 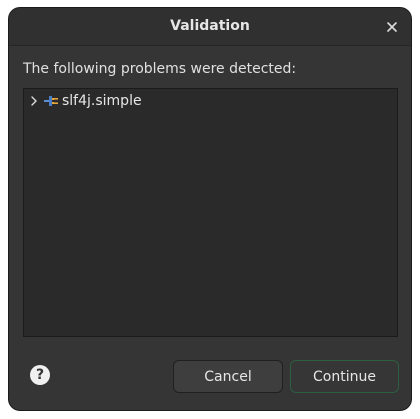 I want to click on chevron-right-icon, so click(x=34, y=101).